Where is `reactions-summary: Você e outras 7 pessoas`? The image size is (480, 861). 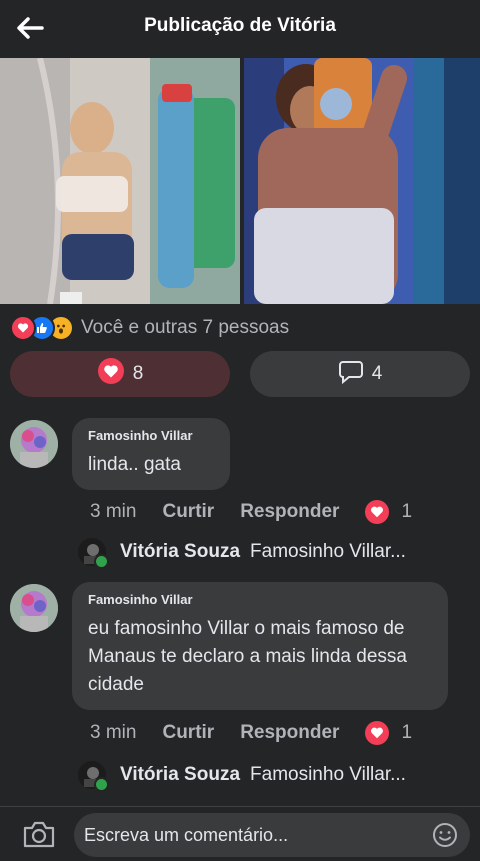 reactions-summary: Você e outras 7 pessoas is located at coordinates (149, 328).